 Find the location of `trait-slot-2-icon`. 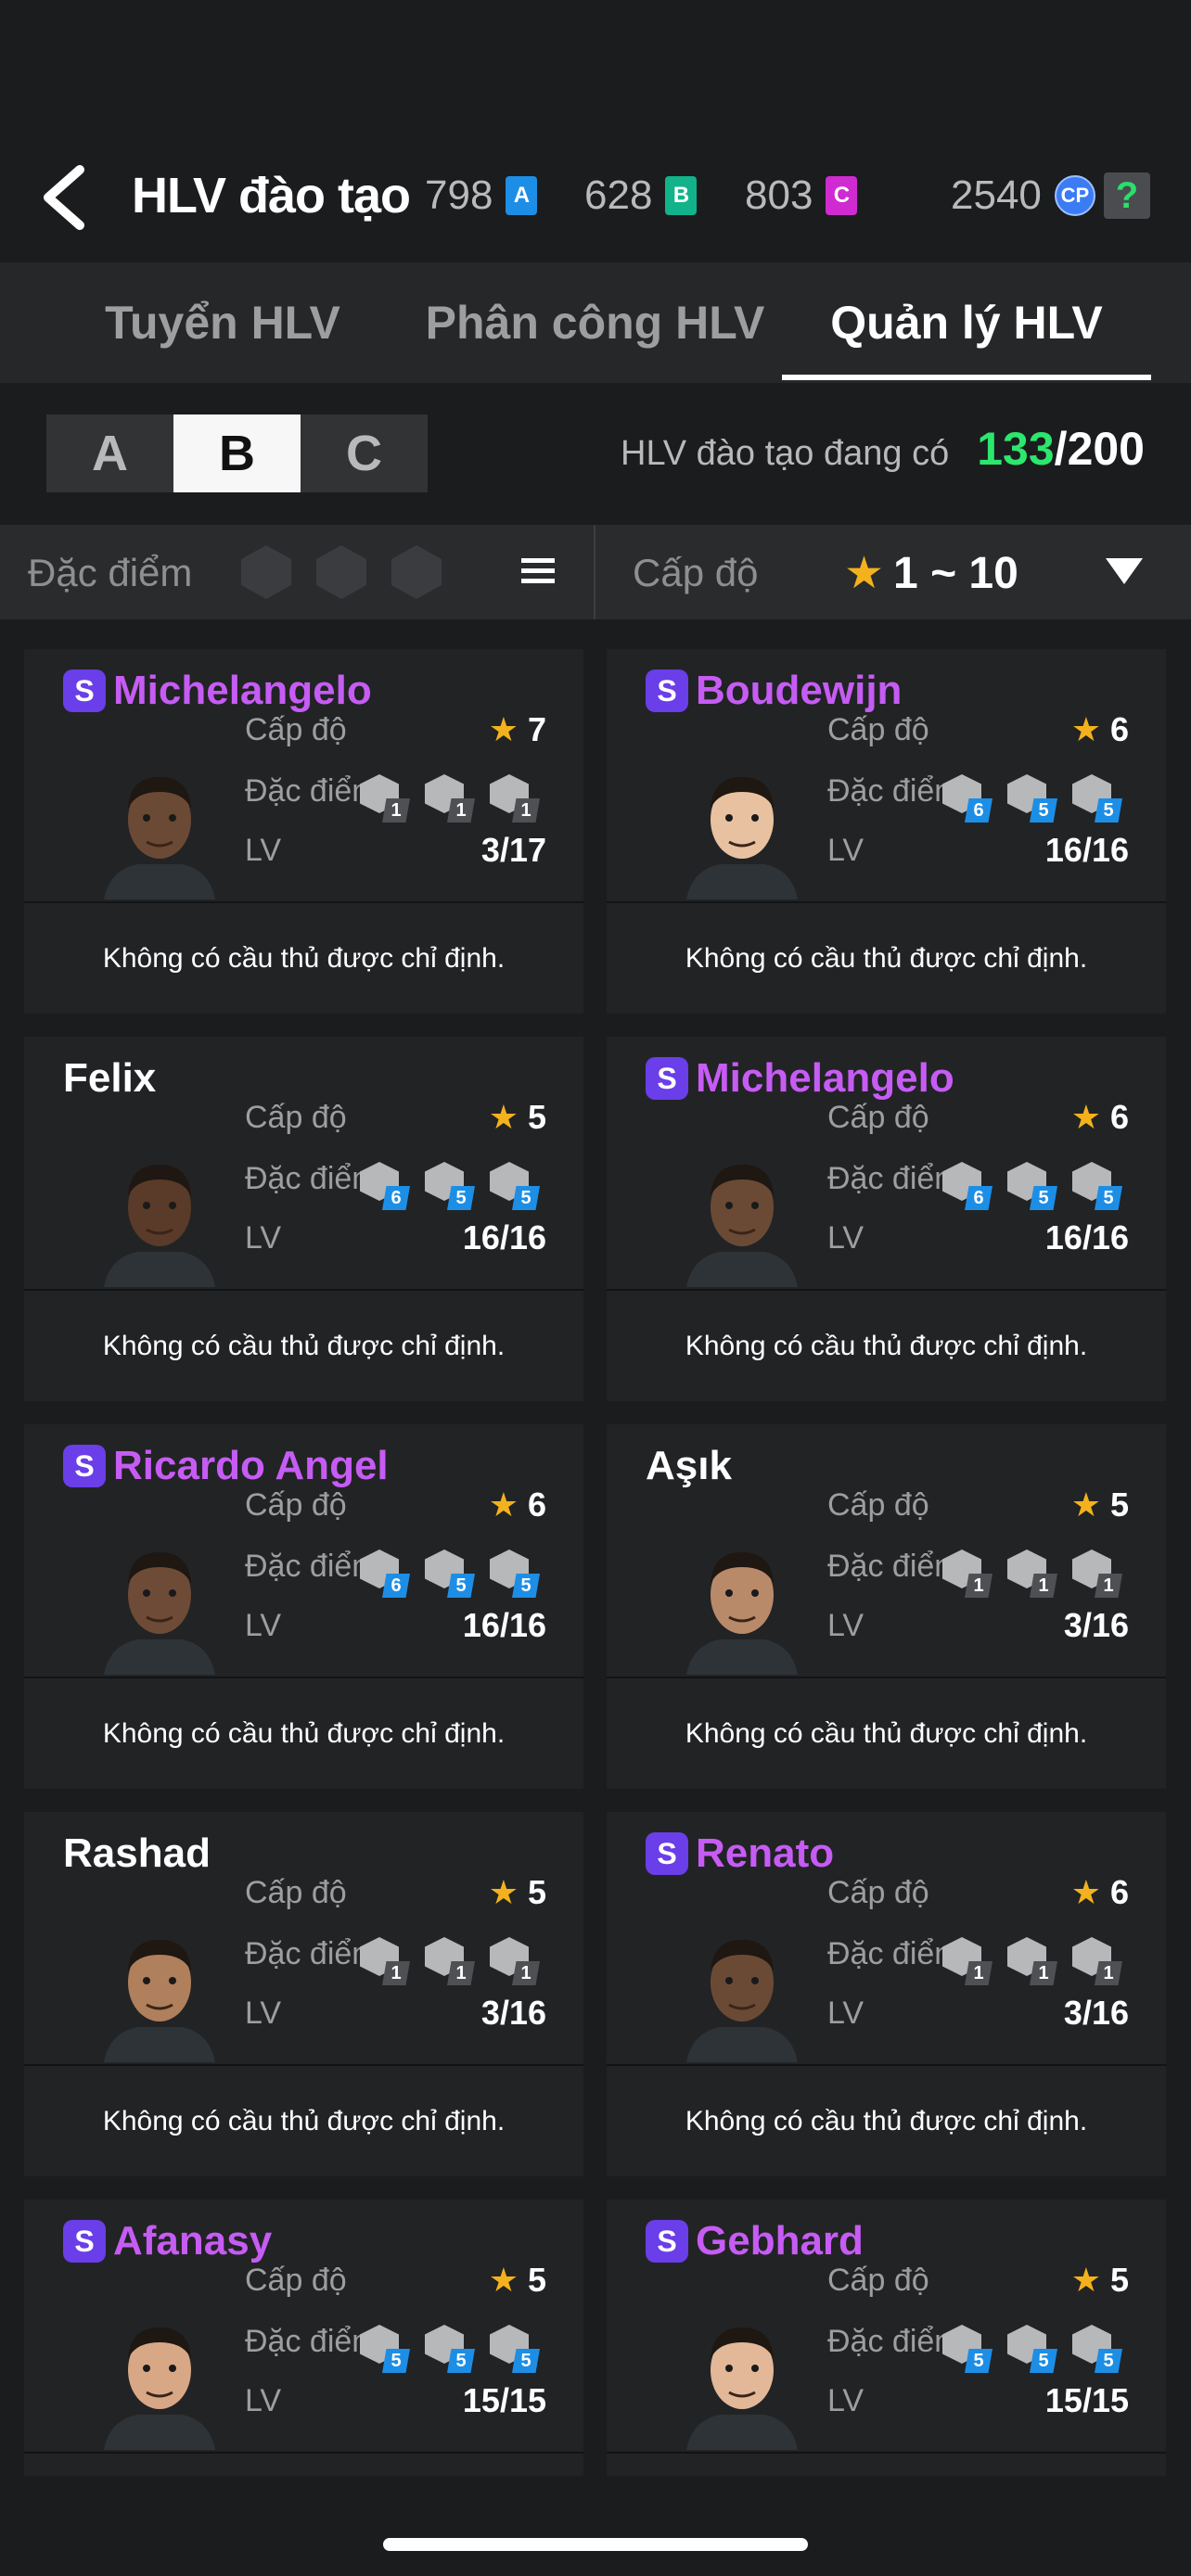

trait-slot-2-icon is located at coordinates (341, 572).